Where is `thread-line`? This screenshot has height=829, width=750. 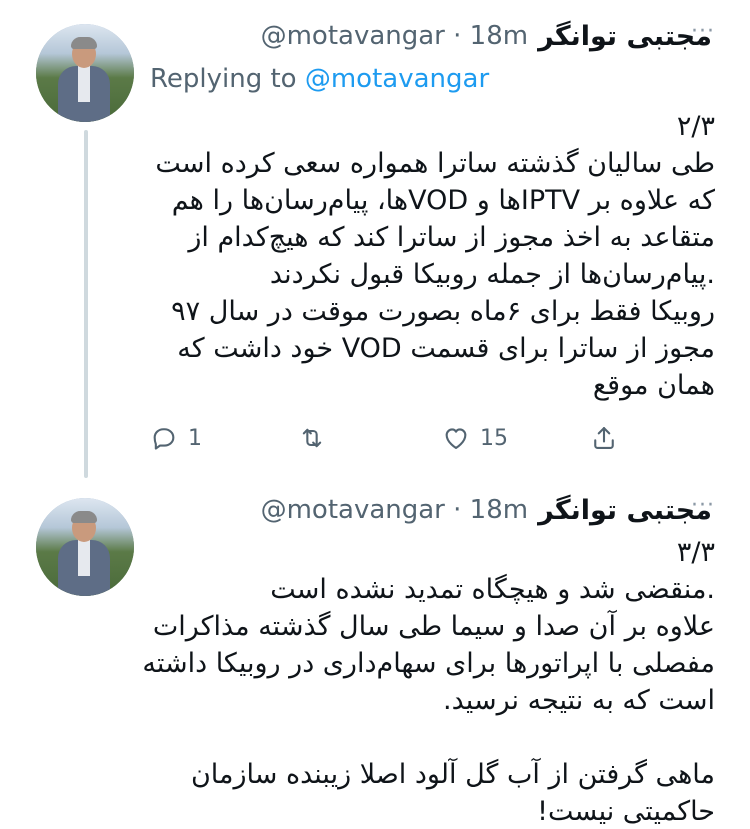 thread-line is located at coordinates (86, 304).